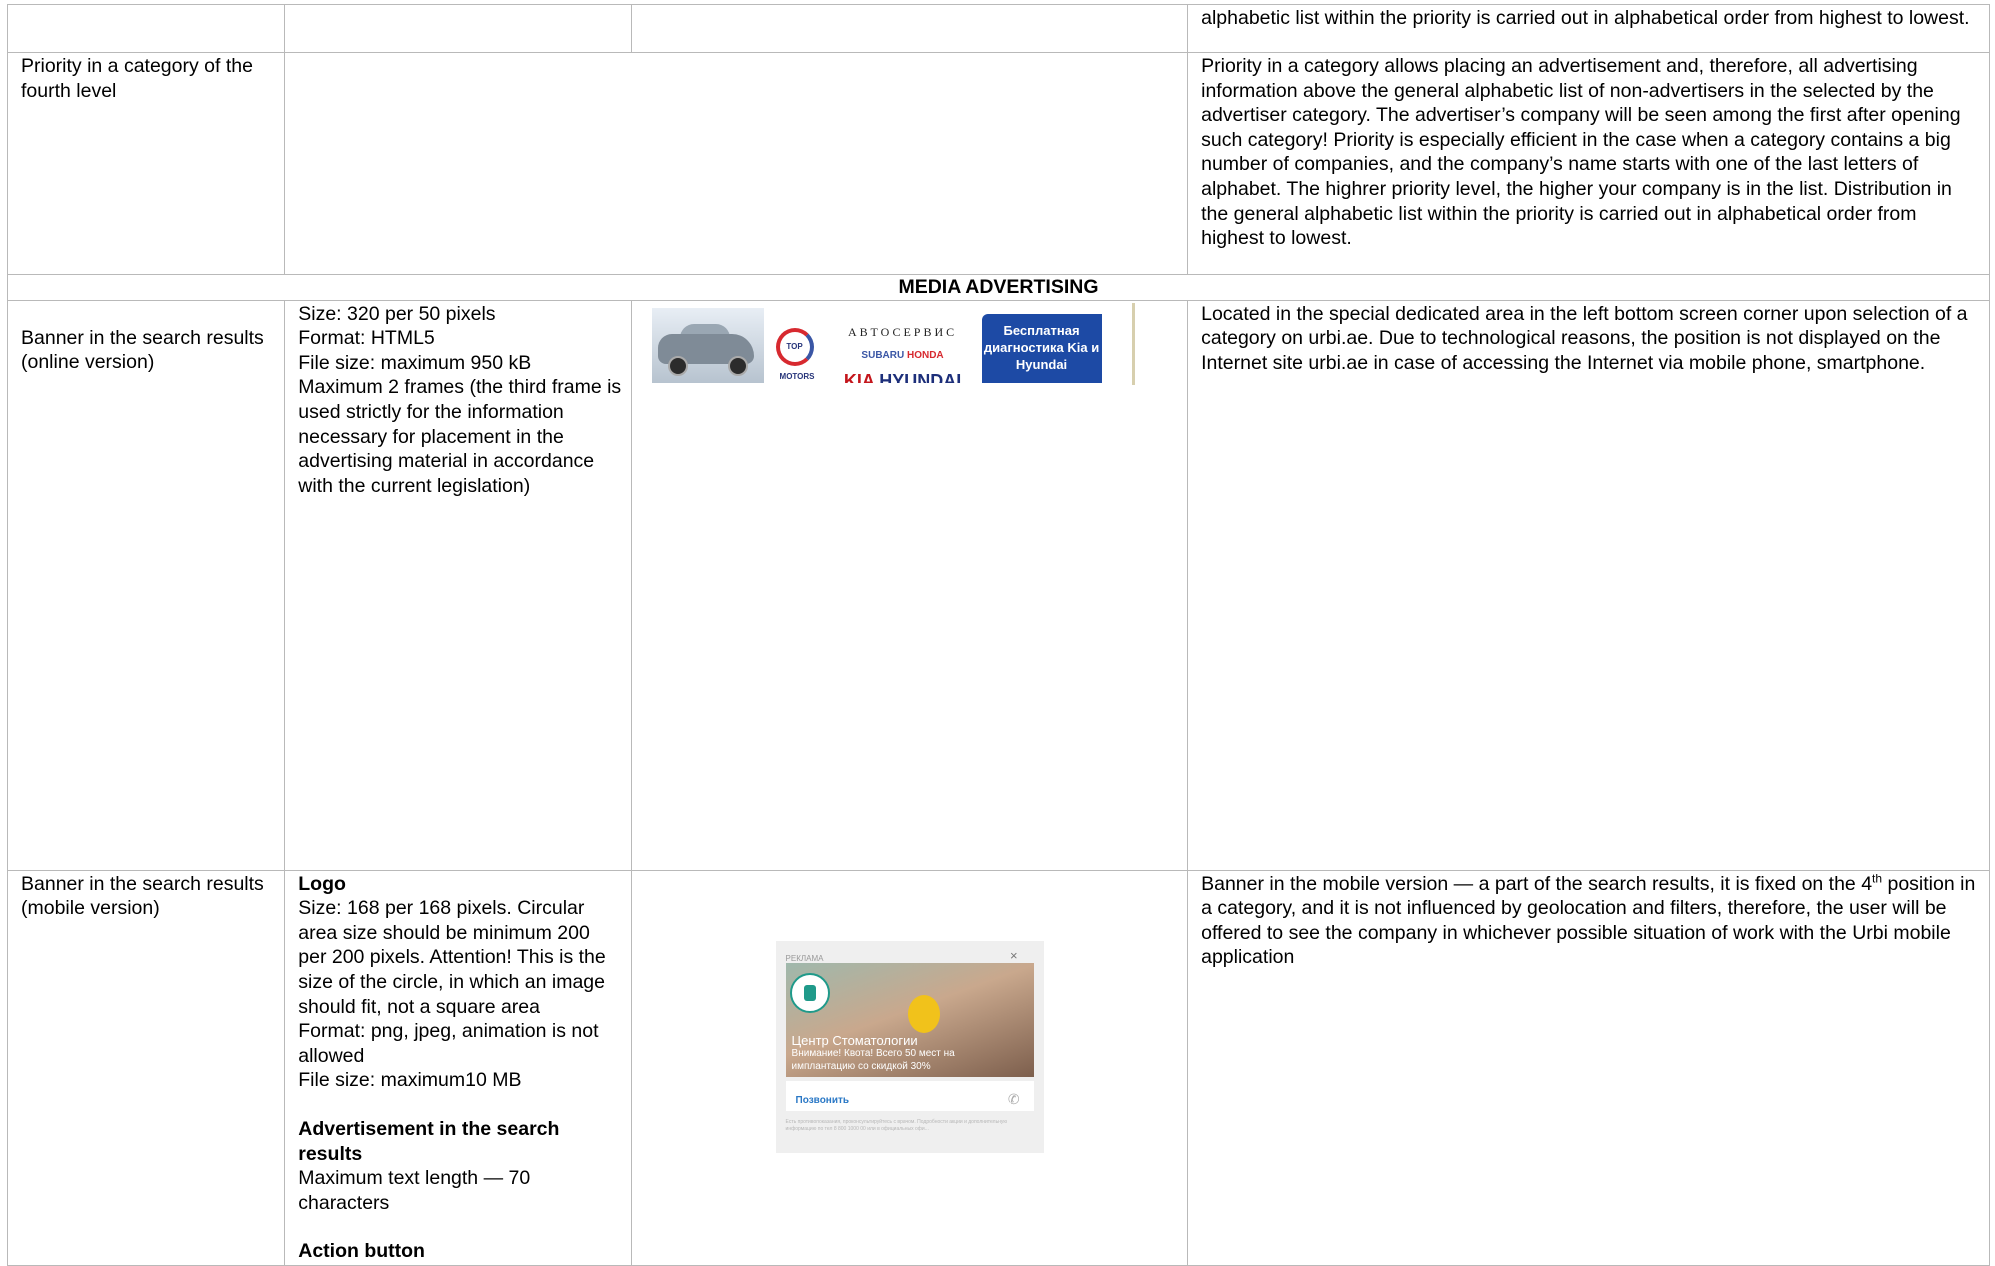  Describe the element at coordinates (902, 331) in the screenshot. I see `autoservice-label: АВТОСЕРВИС` at that location.